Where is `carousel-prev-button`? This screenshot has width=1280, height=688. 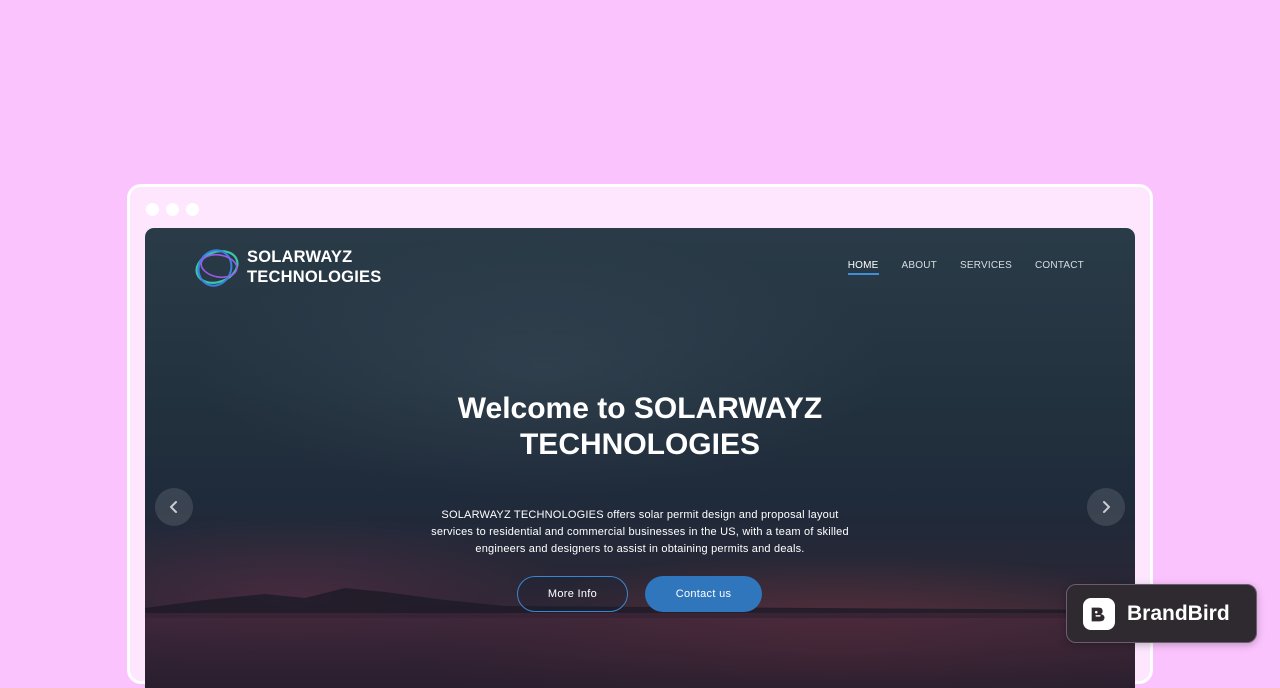
carousel-prev-button is located at coordinates (174, 507).